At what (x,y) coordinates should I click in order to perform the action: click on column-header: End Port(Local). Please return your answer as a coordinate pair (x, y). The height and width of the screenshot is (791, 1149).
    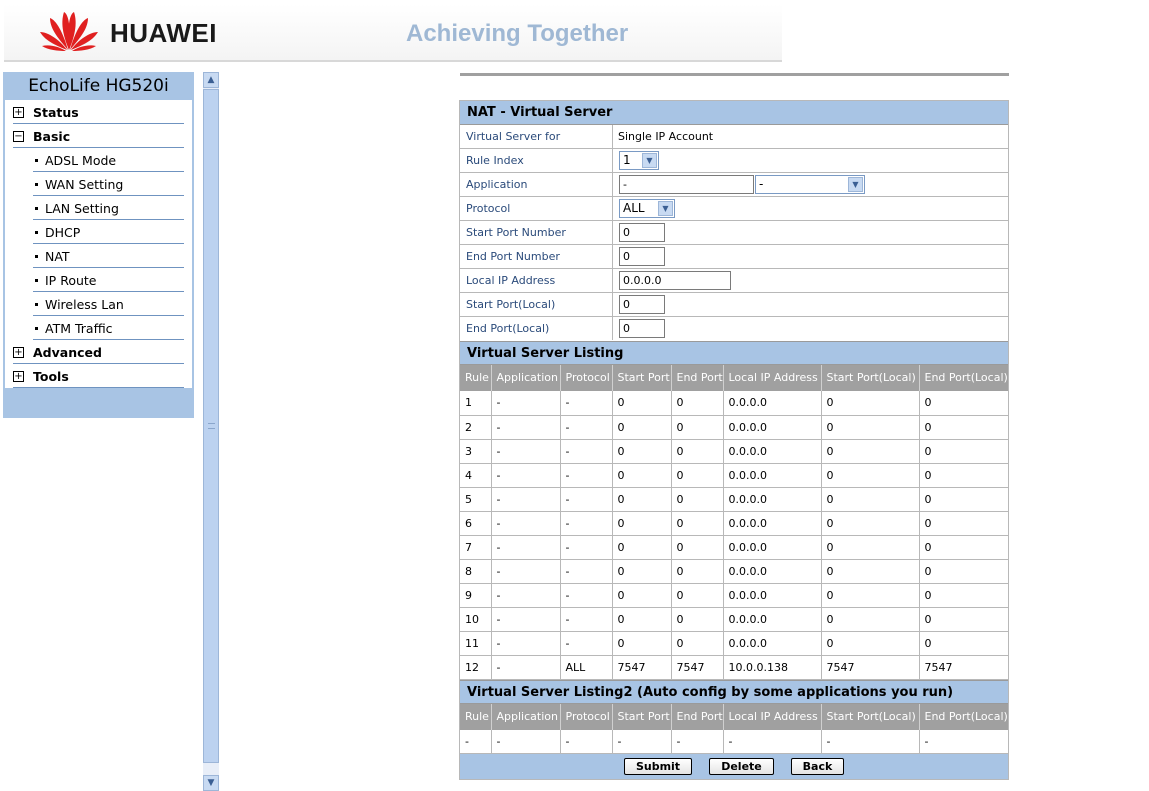
    Looking at the image, I should click on (963, 378).